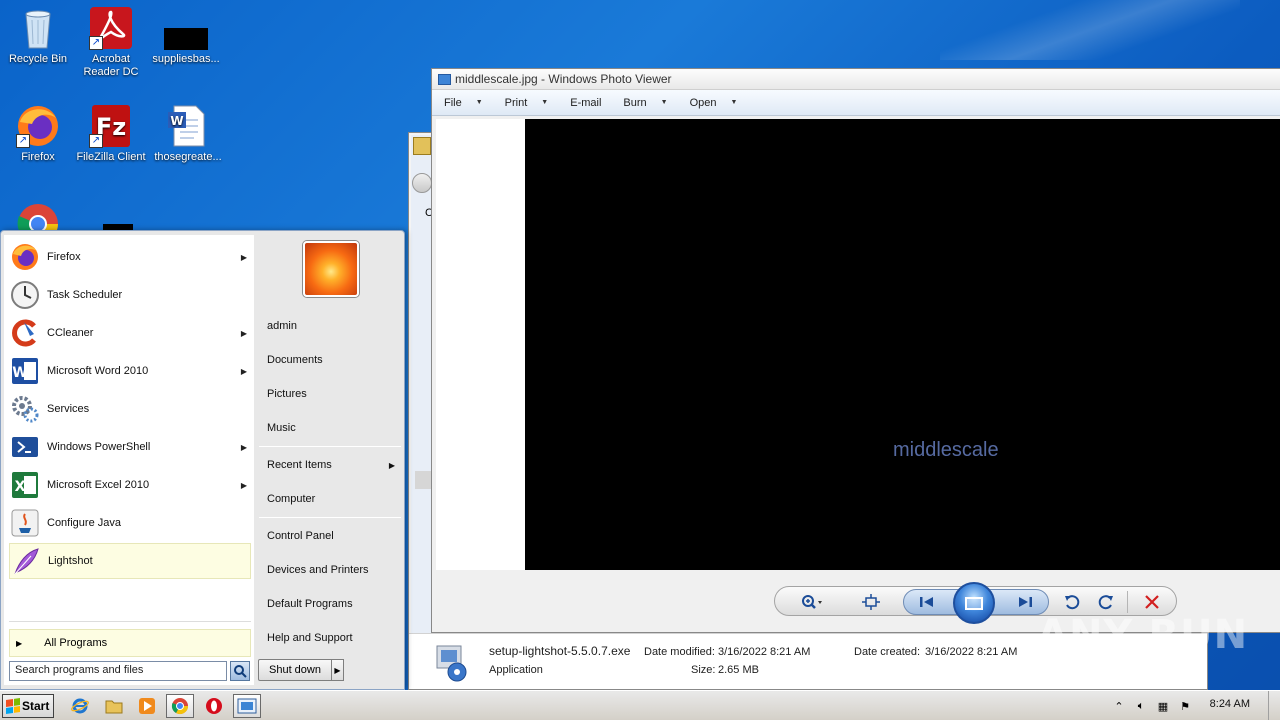 The image size is (1280, 720). What do you see at coordinates (516, 670) in the screenshot?
I see `file-type: Application` at bounding box center [516, 670].